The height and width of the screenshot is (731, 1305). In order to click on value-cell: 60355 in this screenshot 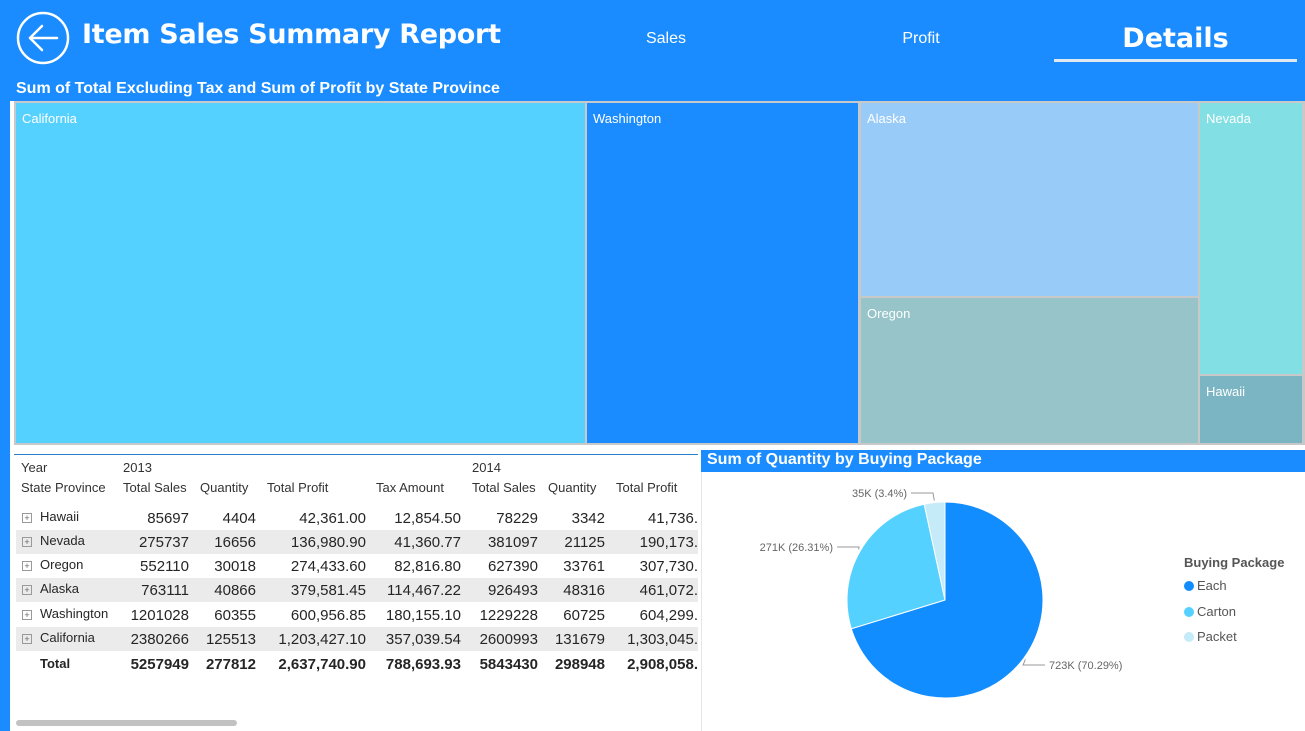, I will do `click(235, 615)`.